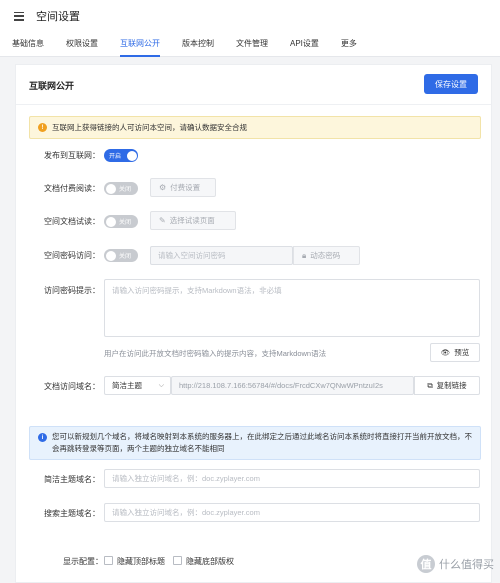  I want to click on copy-link-button: ⧉ 复制链接, so click(447, 385).